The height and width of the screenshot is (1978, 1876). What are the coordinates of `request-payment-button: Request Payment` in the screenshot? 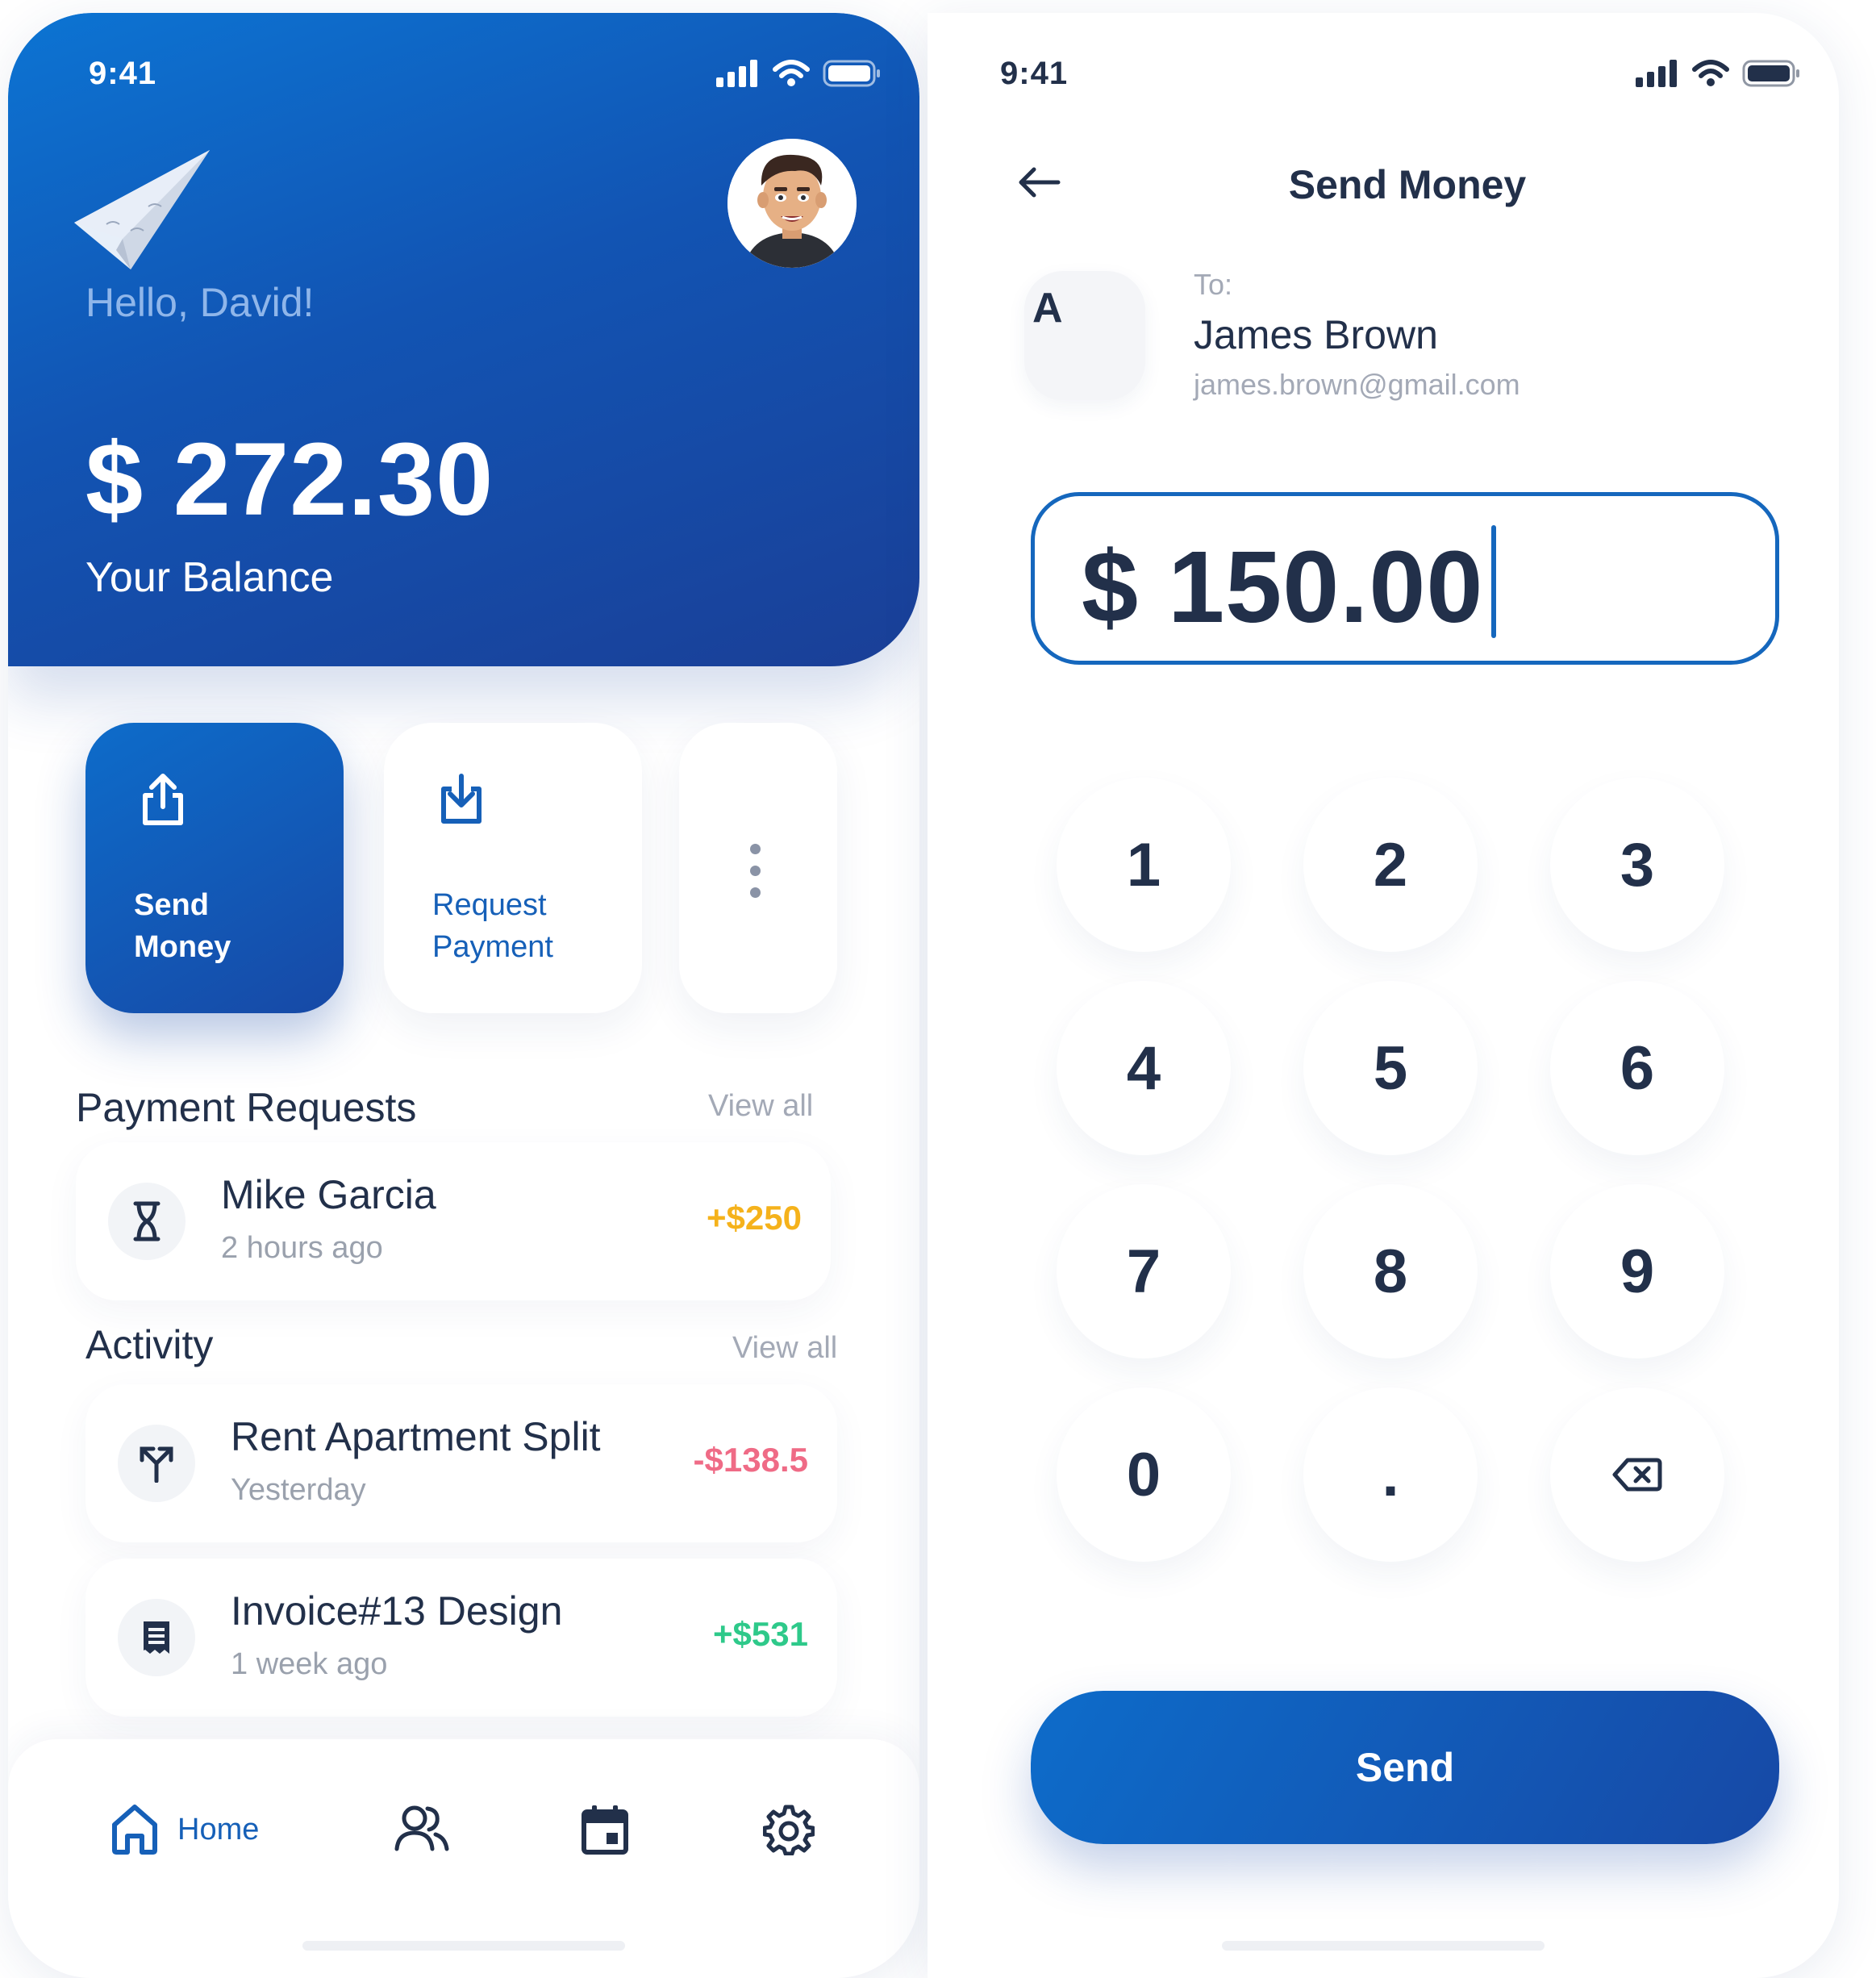 It's located at (513, 868).